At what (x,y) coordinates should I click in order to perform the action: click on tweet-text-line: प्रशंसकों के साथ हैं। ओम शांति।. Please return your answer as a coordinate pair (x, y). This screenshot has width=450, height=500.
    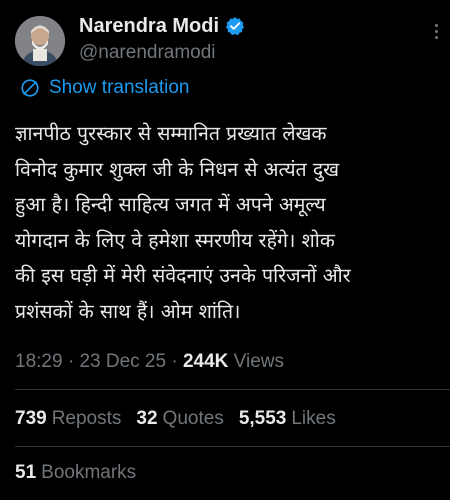
    Looking at the image, I should click on (128, 311).